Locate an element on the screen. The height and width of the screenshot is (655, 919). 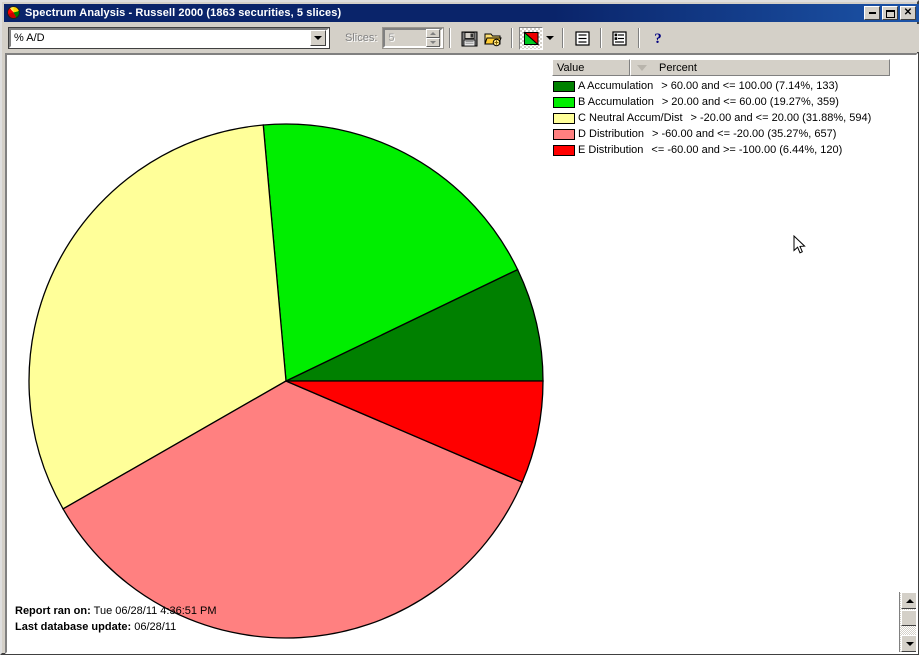
question-mark-icon: ? is located at coordinates (659, 38).